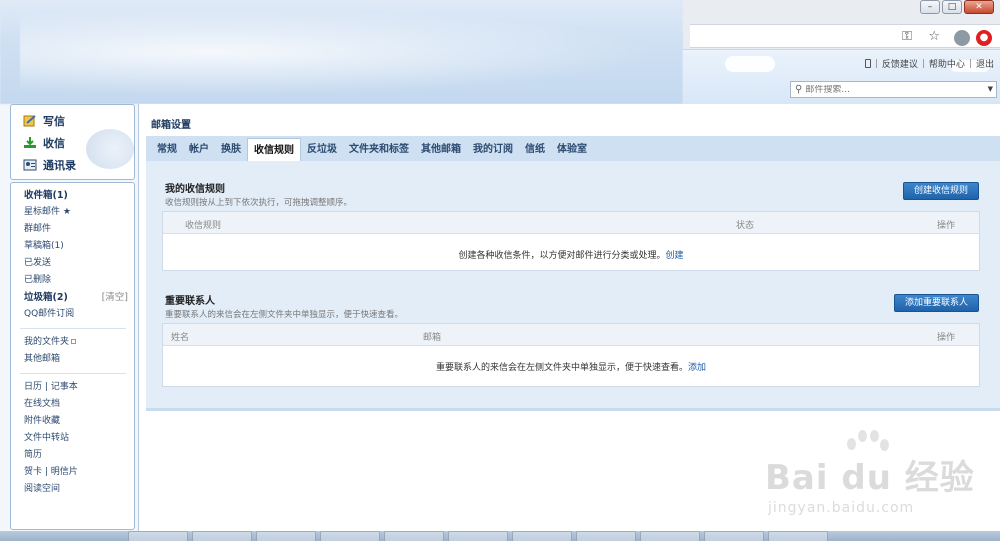  What do you see at coordinates (441, 148) in the screenshot?
I see `tab-other-mailboxes: 其他邮箱` at bounding box center [441, 148].